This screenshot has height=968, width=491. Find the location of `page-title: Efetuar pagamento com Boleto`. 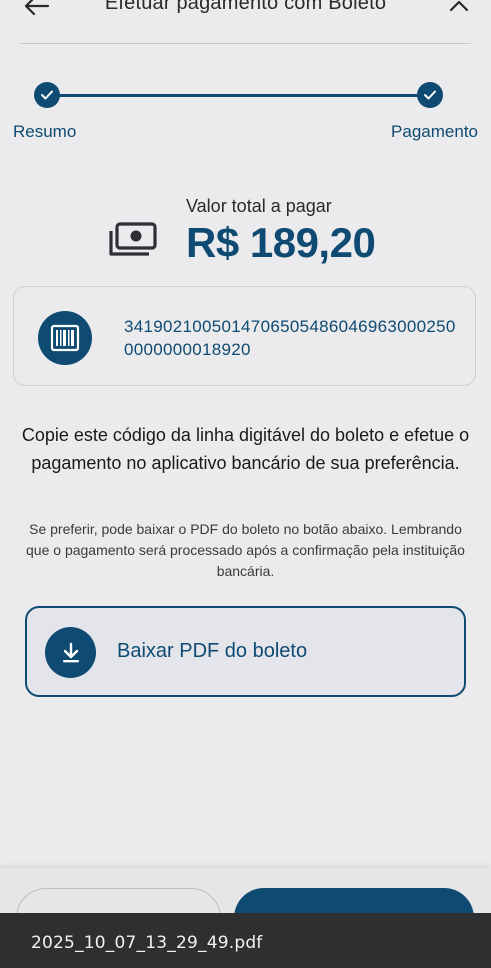

page-title: Efetuar pagamento com Boleto is located at coordinates (245, 7).